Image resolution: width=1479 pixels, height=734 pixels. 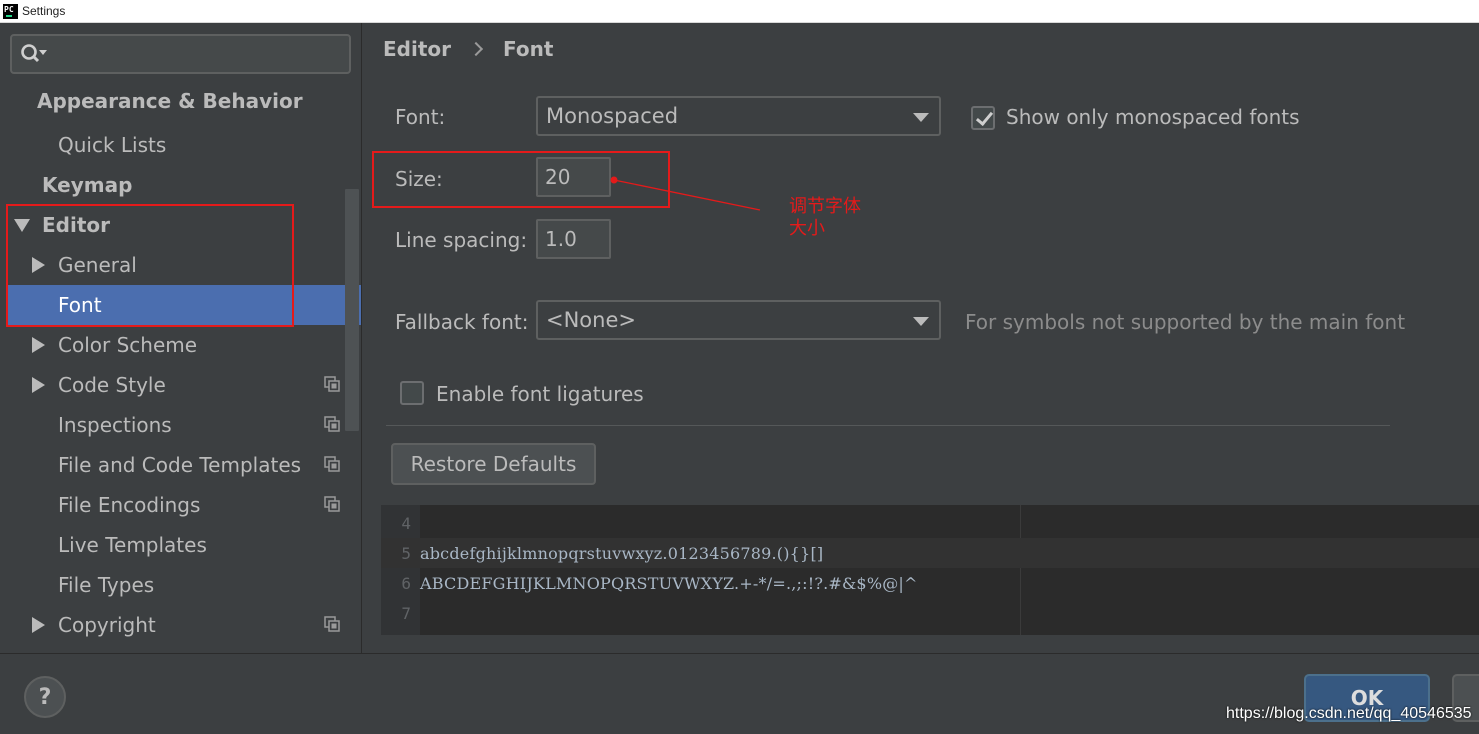 I want to click on sidebar-item-label: Quick Lists, so click(x=112, y=145).